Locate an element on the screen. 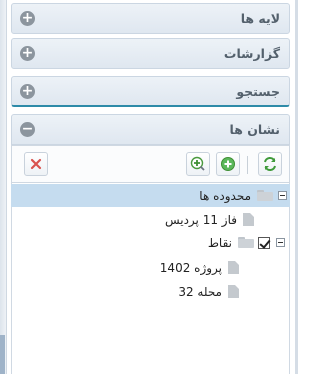 This screenshot has width=320, height=374. toolbar-separator is located at coordinates (247, 165).